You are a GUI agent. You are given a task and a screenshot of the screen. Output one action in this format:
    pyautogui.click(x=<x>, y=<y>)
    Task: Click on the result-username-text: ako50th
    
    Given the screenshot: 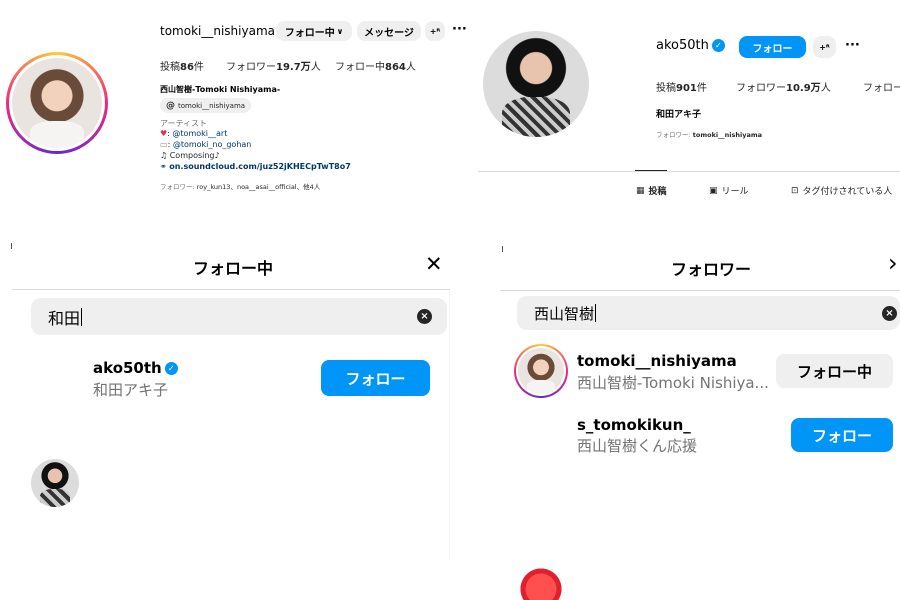 What is the action you would take?
    pyautogui.click(x=127, y=368)
    